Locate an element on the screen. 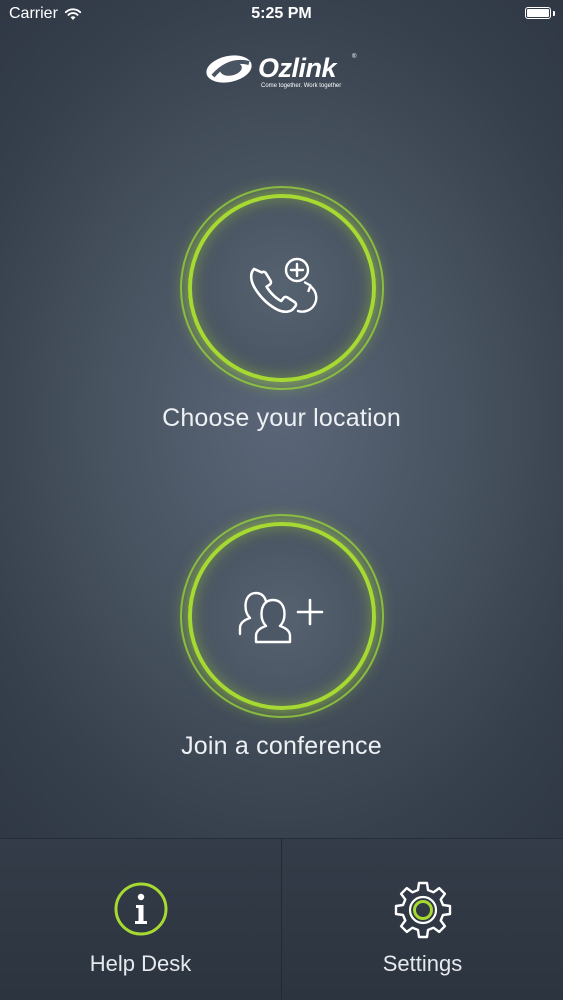 Image resolution: width=563 pixels, height=1000 pixels. ozlink-logo: Ozlink ® Come together. Work together is located at coordinates (283, 72).